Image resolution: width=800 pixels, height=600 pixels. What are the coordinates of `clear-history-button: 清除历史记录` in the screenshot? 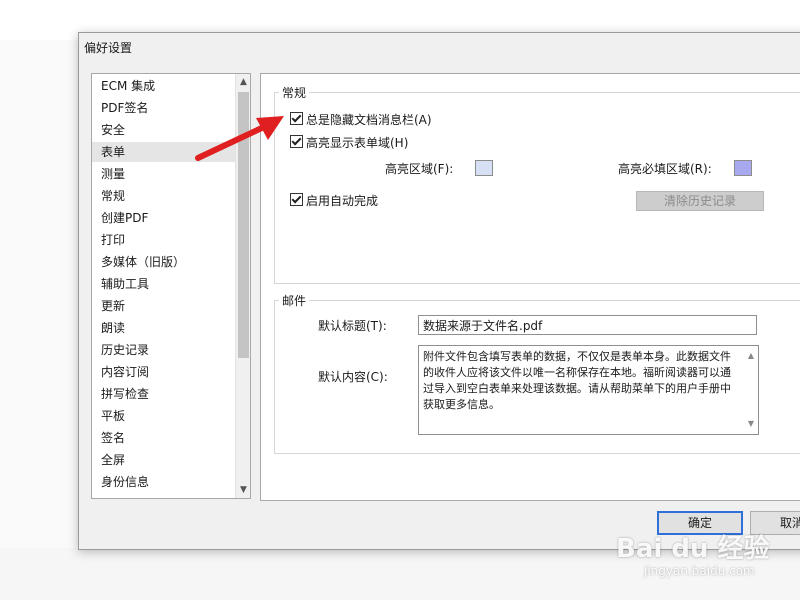 It's located at (700, 201).